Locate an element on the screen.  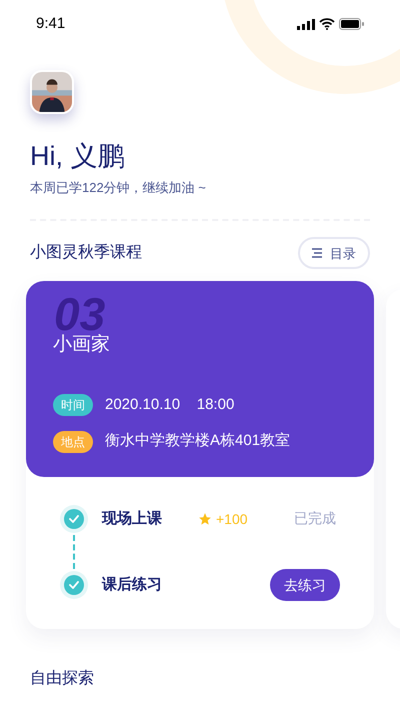
signal-icon is located at coordinates (306, 24).